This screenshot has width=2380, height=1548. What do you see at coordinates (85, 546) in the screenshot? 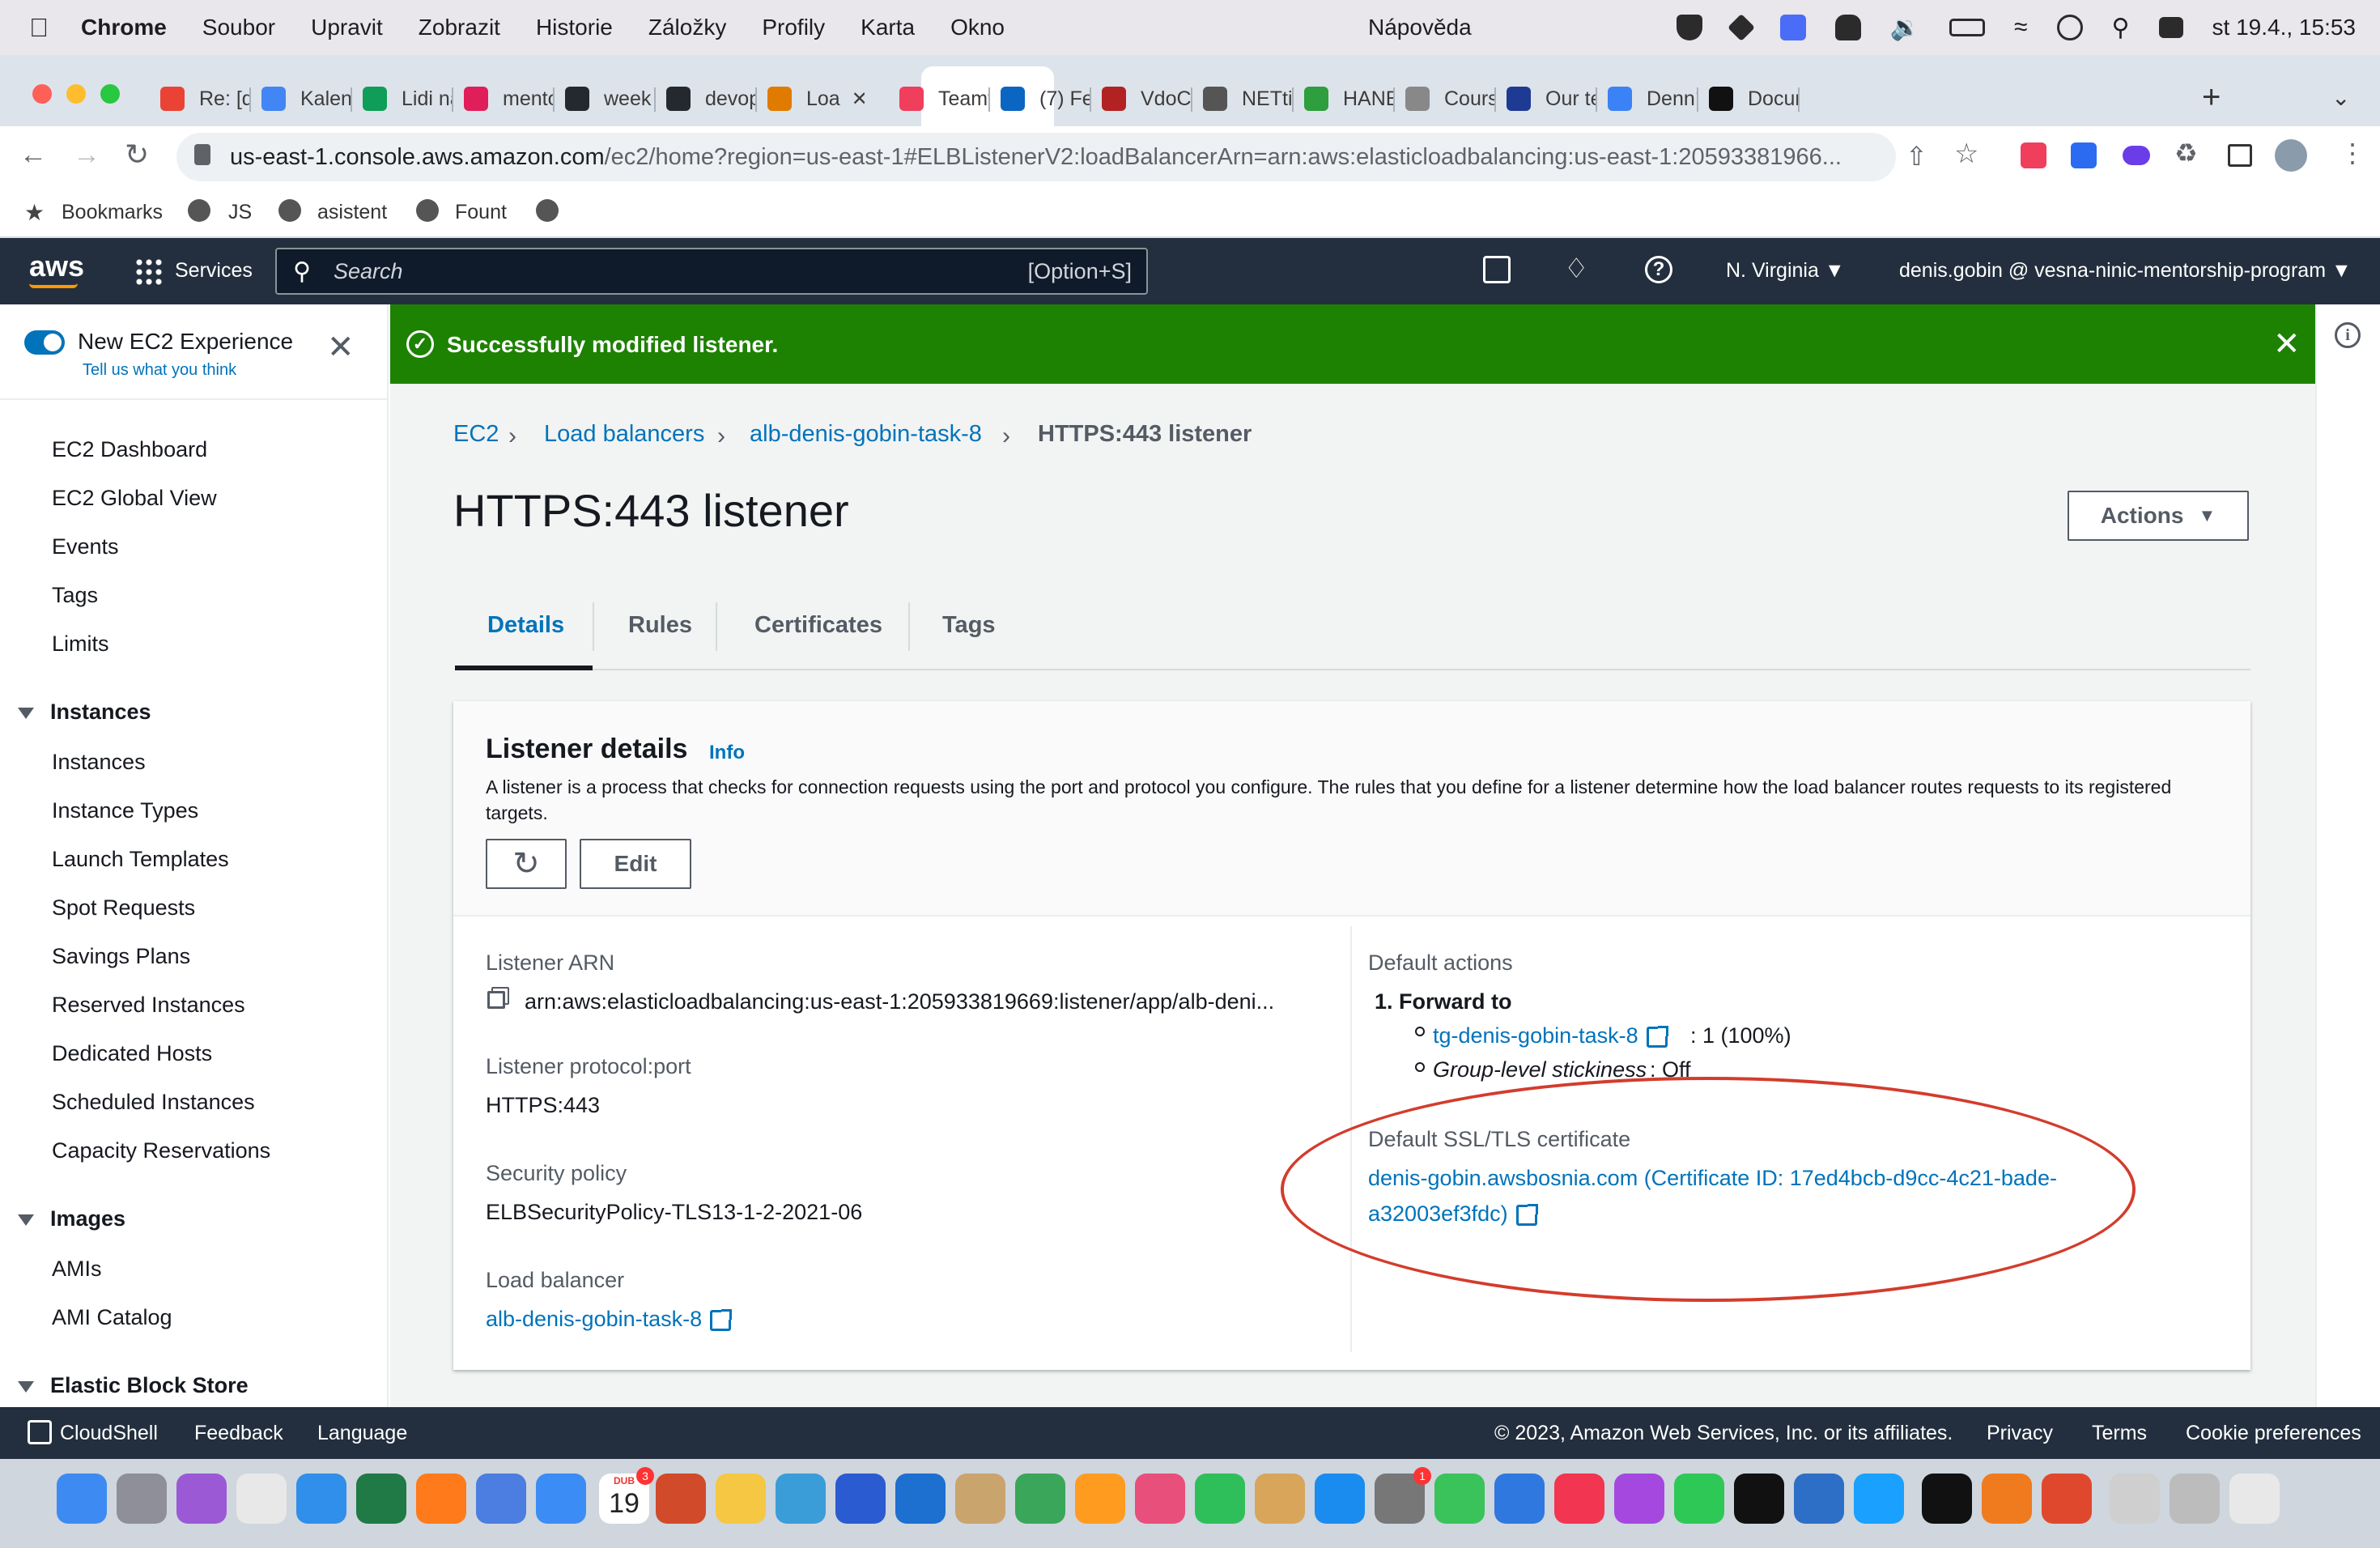
I see `sidebar-item: Events` at bounding box center [85, 546].